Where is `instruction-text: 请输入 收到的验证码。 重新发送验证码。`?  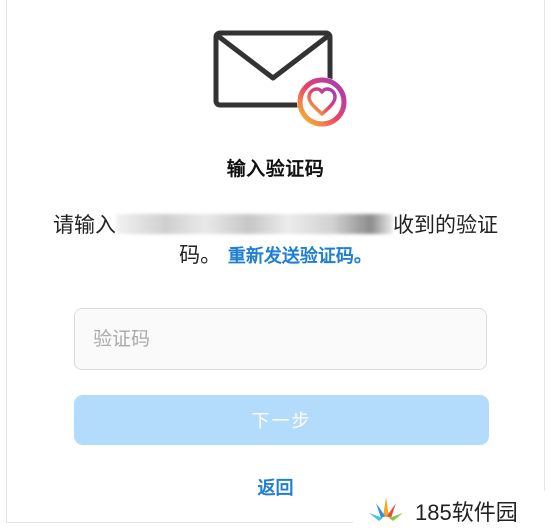
instruction-text: 请输入 收到的验证码。 重新发送验证码。 is located at coordinates (275, 241).